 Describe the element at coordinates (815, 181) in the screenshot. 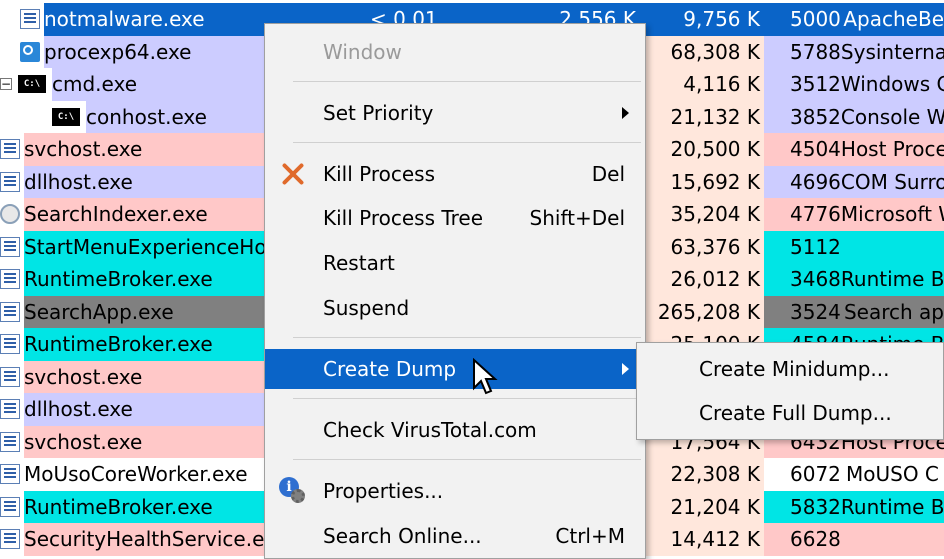

I see `process-pid: 4696` at that location.